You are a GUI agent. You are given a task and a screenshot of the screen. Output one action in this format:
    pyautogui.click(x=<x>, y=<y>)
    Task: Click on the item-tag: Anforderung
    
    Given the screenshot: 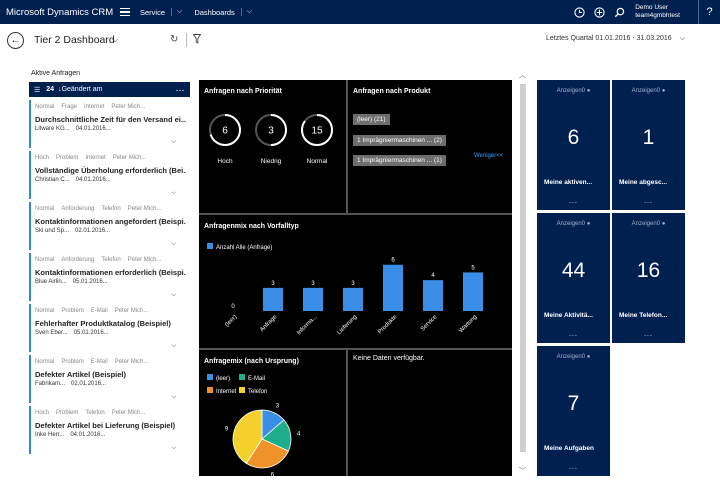 What is the action you would take?
    pyautogui.click(x=78, y=260)
    